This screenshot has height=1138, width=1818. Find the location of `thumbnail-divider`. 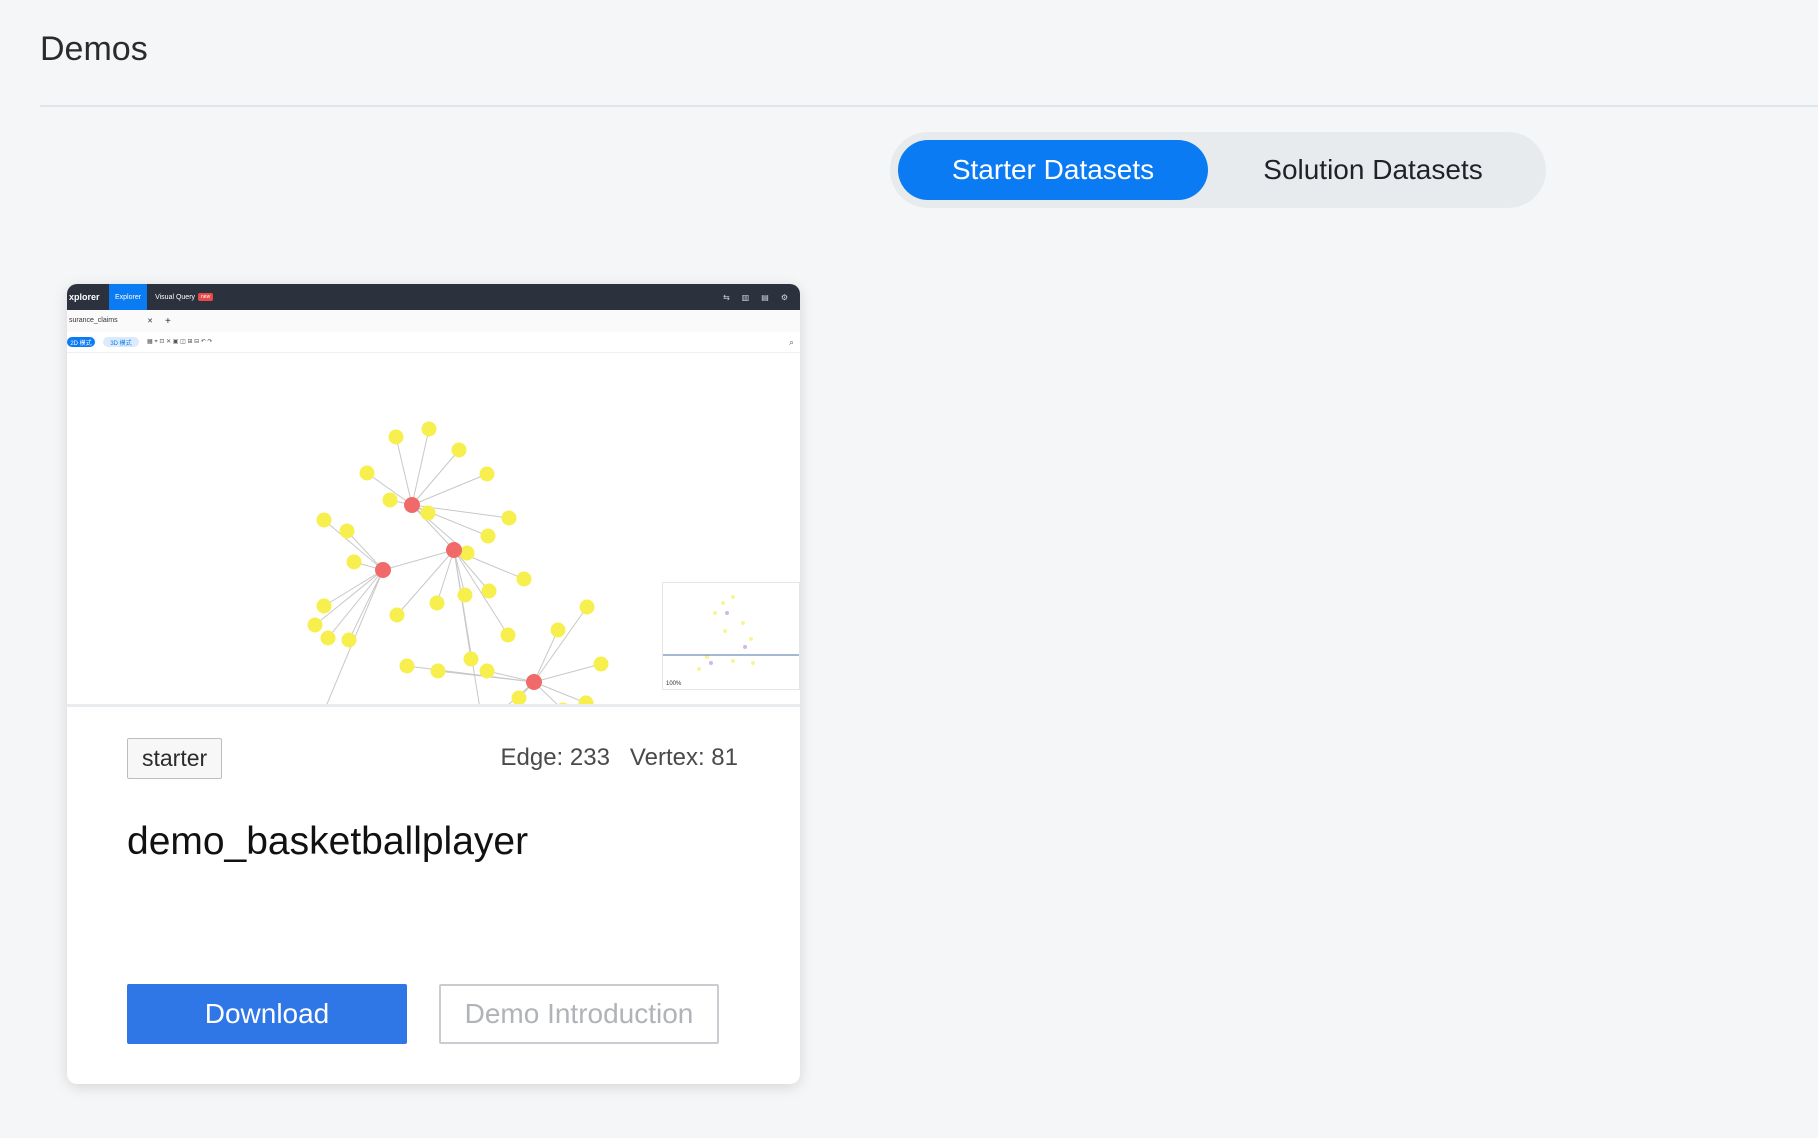

thumbnail-divider is located at coordinates (433, 705).